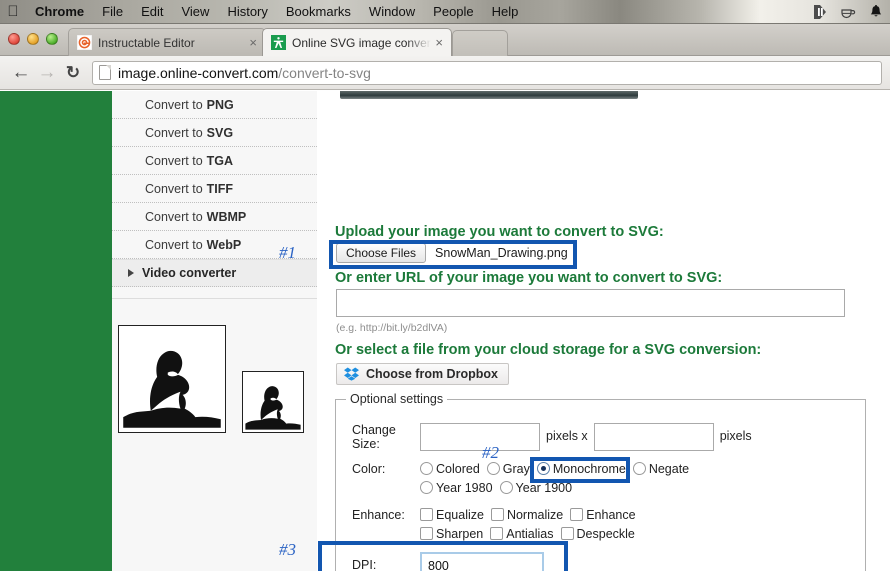  Describe the element at coordinates (458, 469) in the screenshot. I see `colored-label: Colored` at that location.